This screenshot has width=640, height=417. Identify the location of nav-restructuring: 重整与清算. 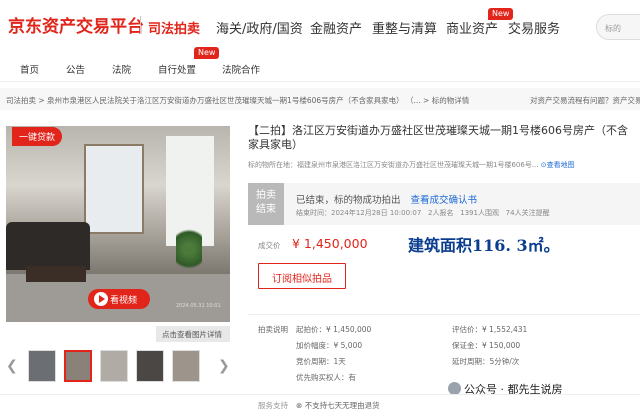
(404, 27).